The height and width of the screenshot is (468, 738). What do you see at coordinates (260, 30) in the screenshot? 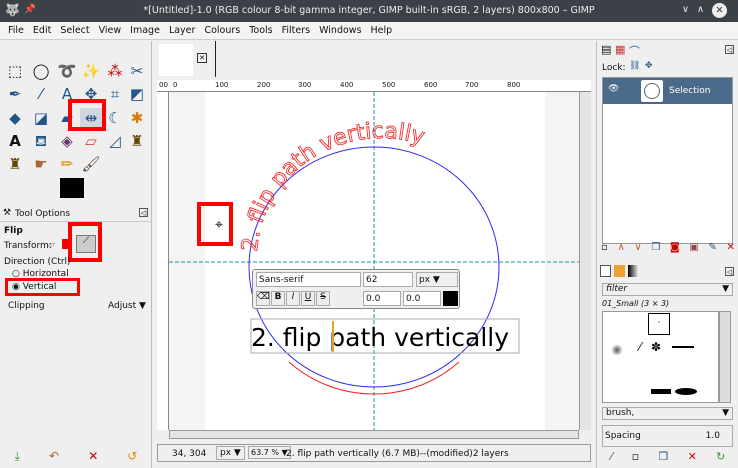
I see `menu-tools: Tools` at bounding box center [260, 30].